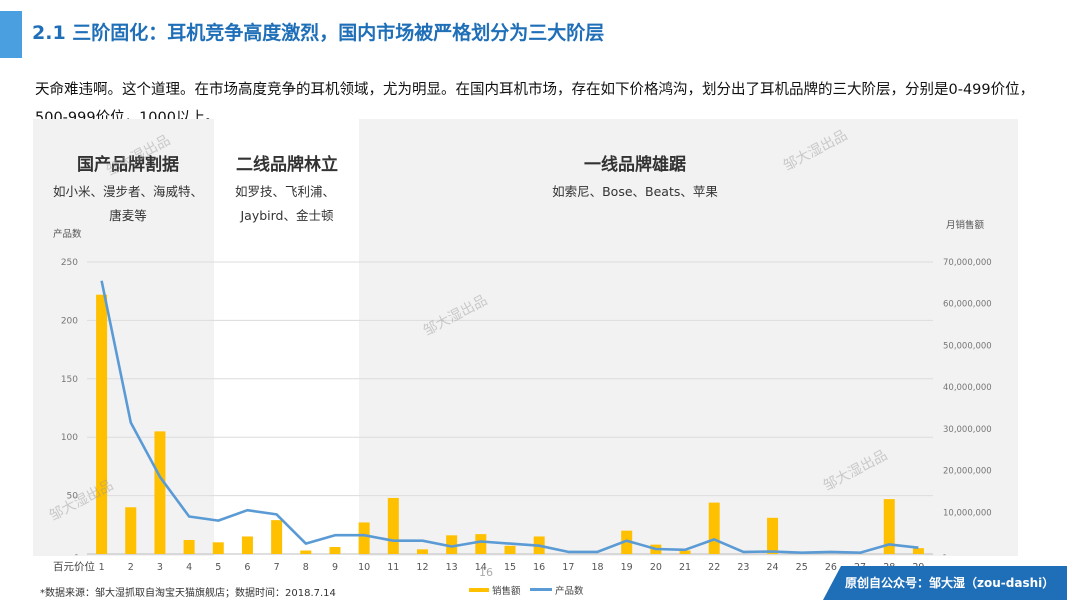 This screenshot has width=1067, height=604. What do you see at coordinates (802, 567) in the screenshot?
I see `x-tick-label: 25` at bounding box center [802, 567].